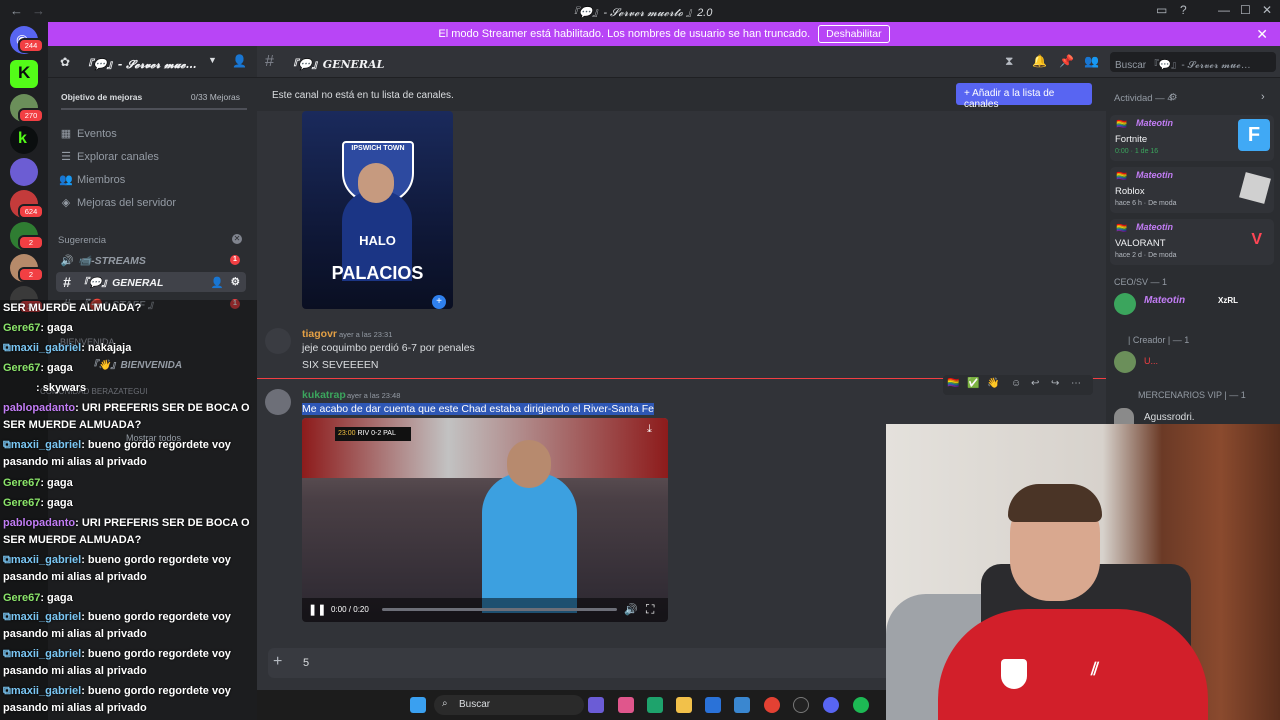  I want to click on wave-icon: 👋, so click(993, 383).